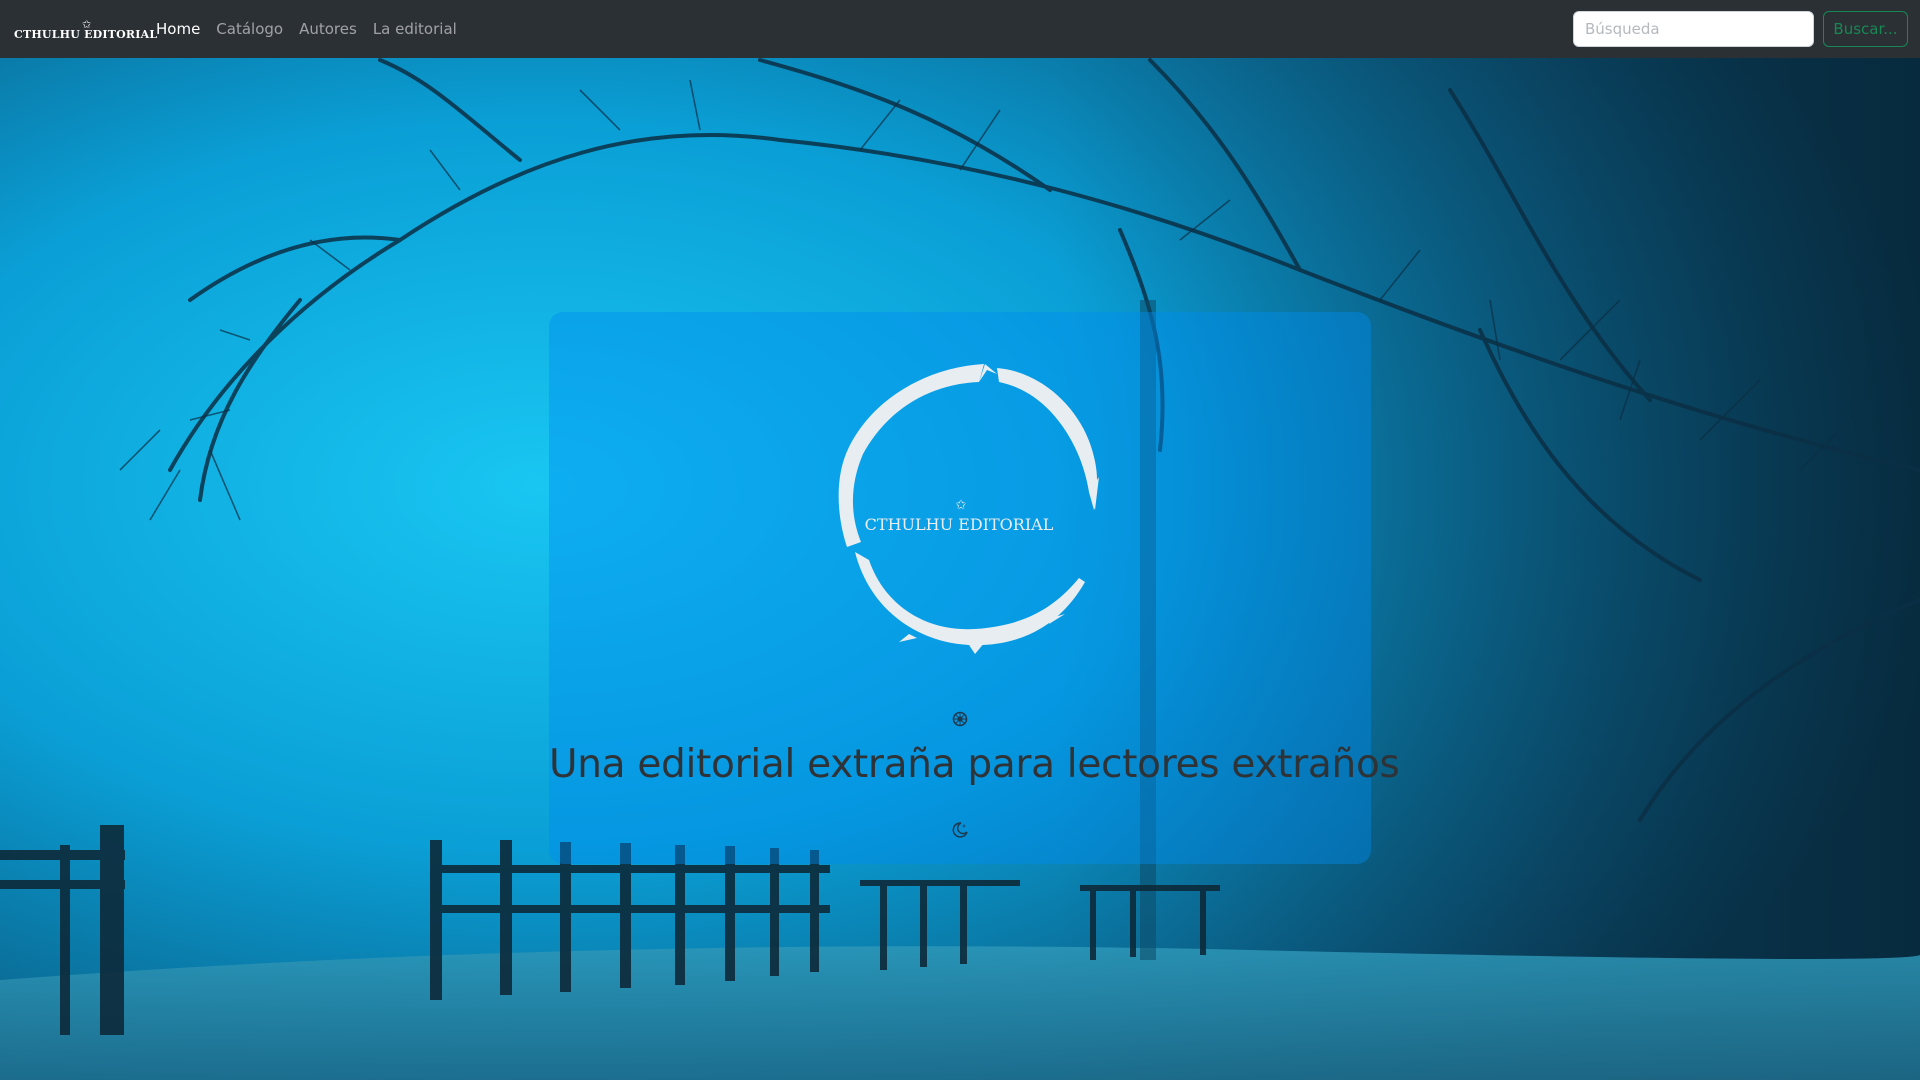 This screenshot has height=1080, width=1920. What do you see at coordinates (415, 29) in the screenshot?
I see `nav-link-la-editorial: La editorial` at bounding box center [415, 29].